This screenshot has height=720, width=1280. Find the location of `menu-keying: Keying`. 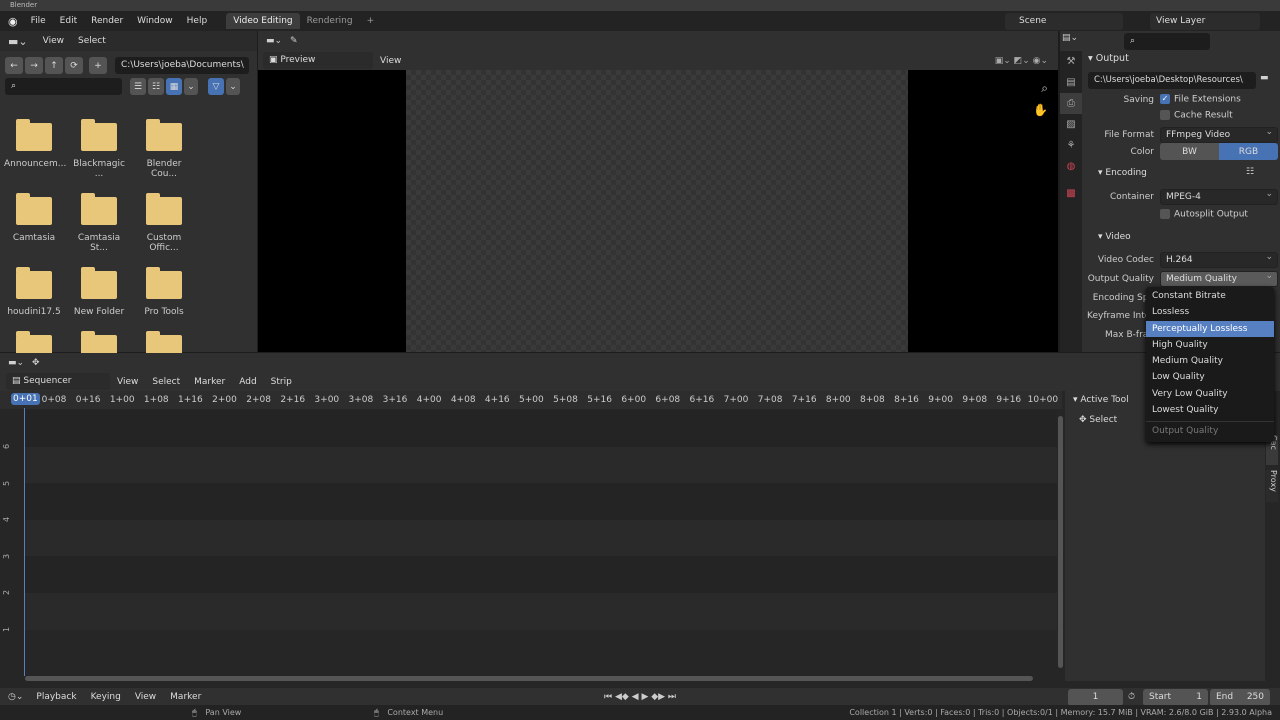

menu-keying: Keying is located at coordinates (106, 697).